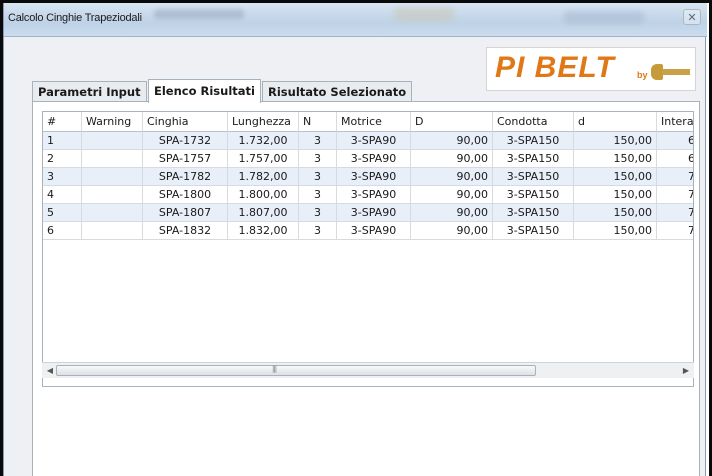 This screenshot has width=712, height=476. What do you see at coordinates (75, 18) in the screenshot?
I see `window-title: Calcolo Cinghie Trapeziodali` at bounding box center [75, 18].